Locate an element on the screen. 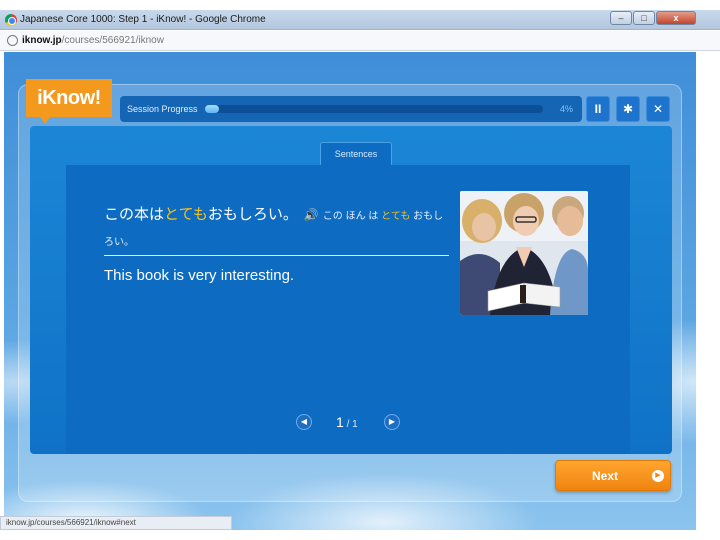 The width and height of the screenshot is (720, 540). session-progress-panel: Session Progress 4% is located at coordinates (351, 109).